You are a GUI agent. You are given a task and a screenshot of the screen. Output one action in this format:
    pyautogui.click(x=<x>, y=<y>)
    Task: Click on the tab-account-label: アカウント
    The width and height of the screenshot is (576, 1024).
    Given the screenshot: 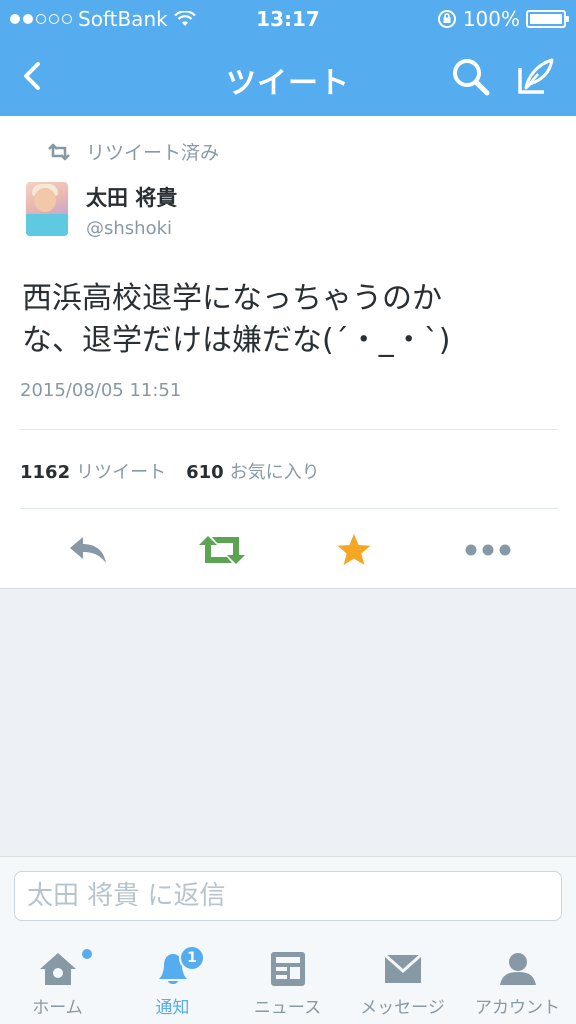 What is the action you would take?
    pyautogui.click(x=517, y=1008)
    